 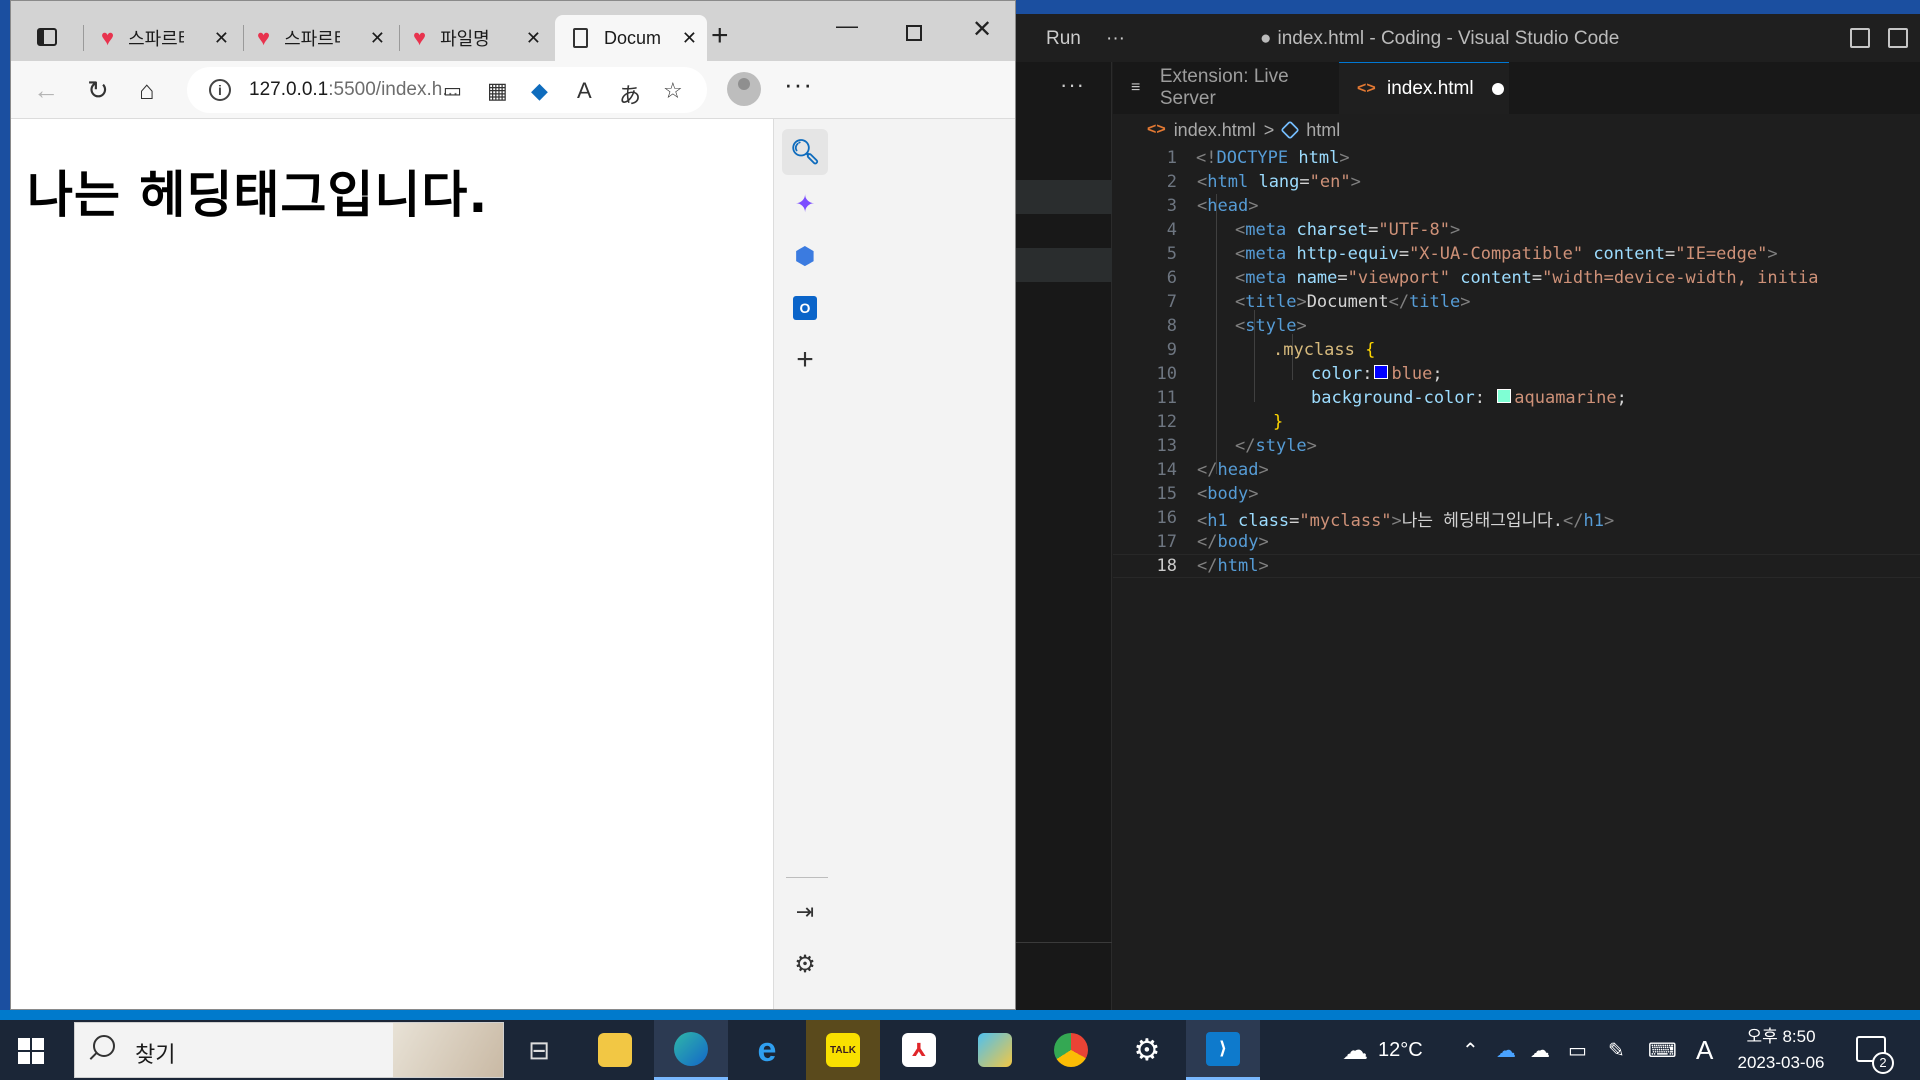 I want to click on code-line: 17 </body>, so click(x=1516, y=542).